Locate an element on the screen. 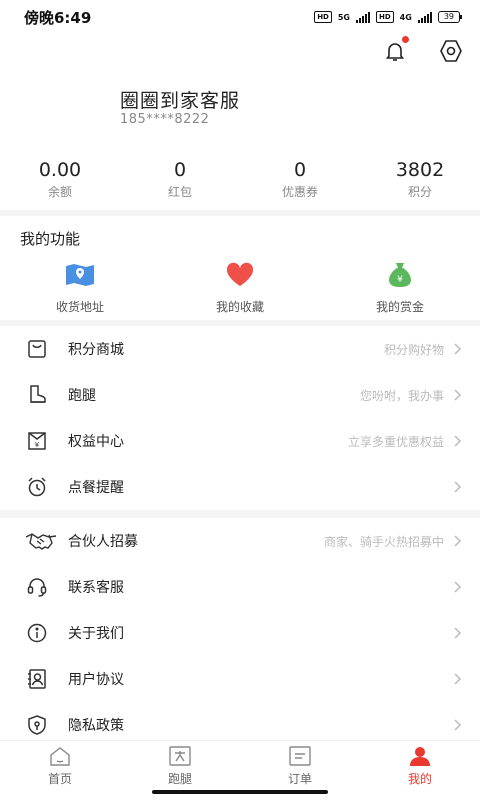 The width and height of the screenshot is (480, 800). menu-label: 隐私政策 is located at coordinates (96, 726).